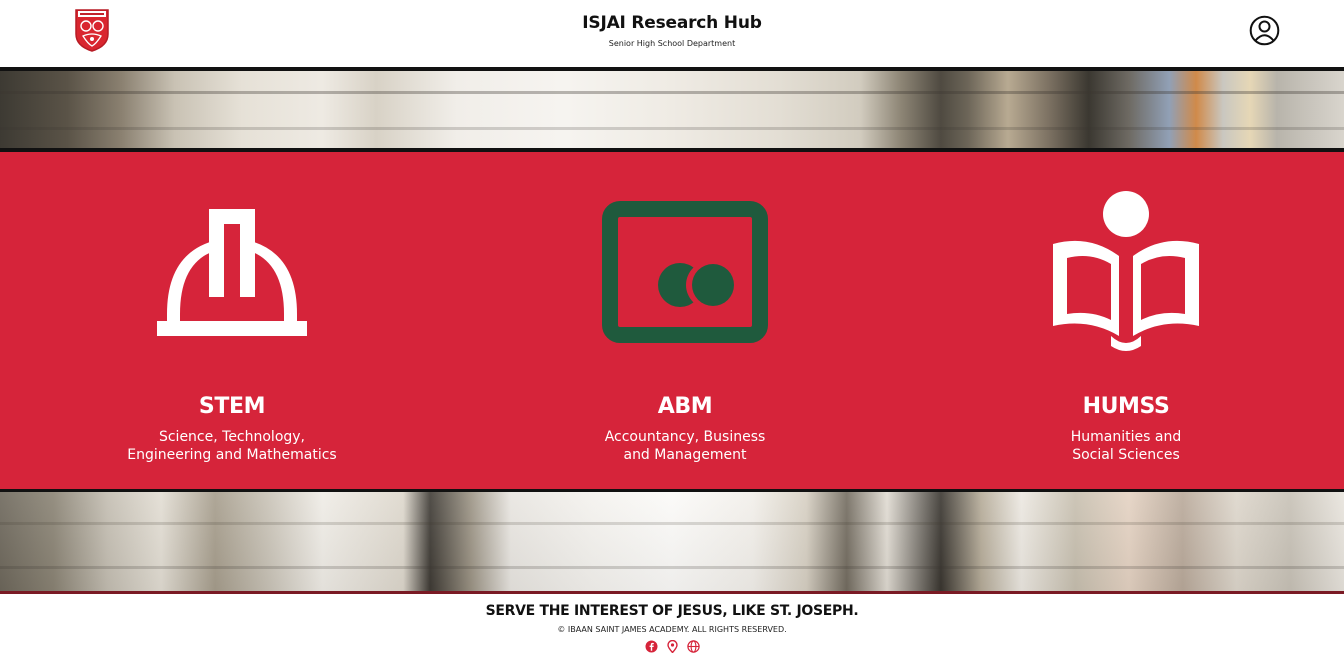  Describe the element at coordinates (232, 272) in the screenshot. I see `hard-hat-icon` at that location.